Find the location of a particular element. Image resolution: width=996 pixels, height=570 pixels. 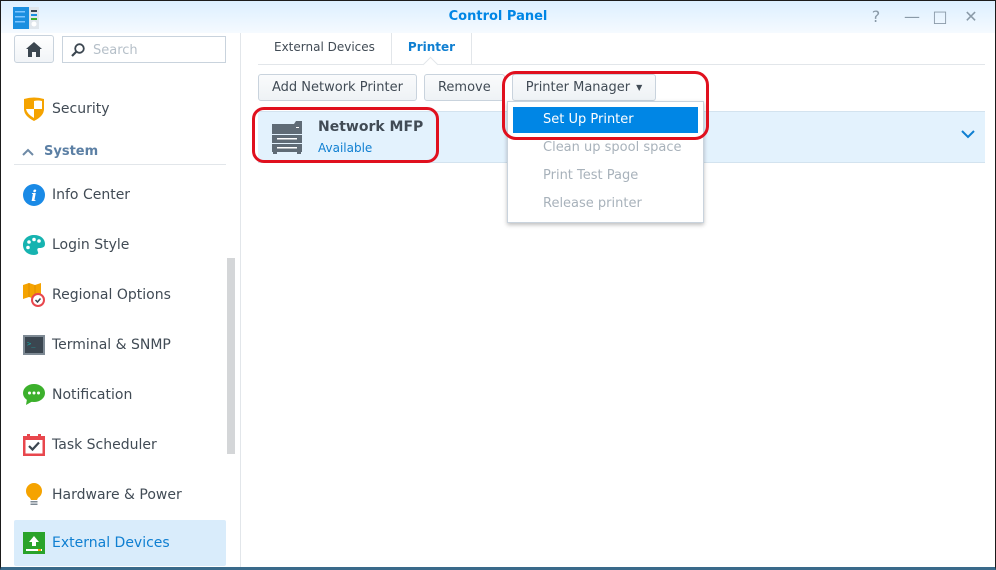

home-icon is located at coordinates (34, 49).